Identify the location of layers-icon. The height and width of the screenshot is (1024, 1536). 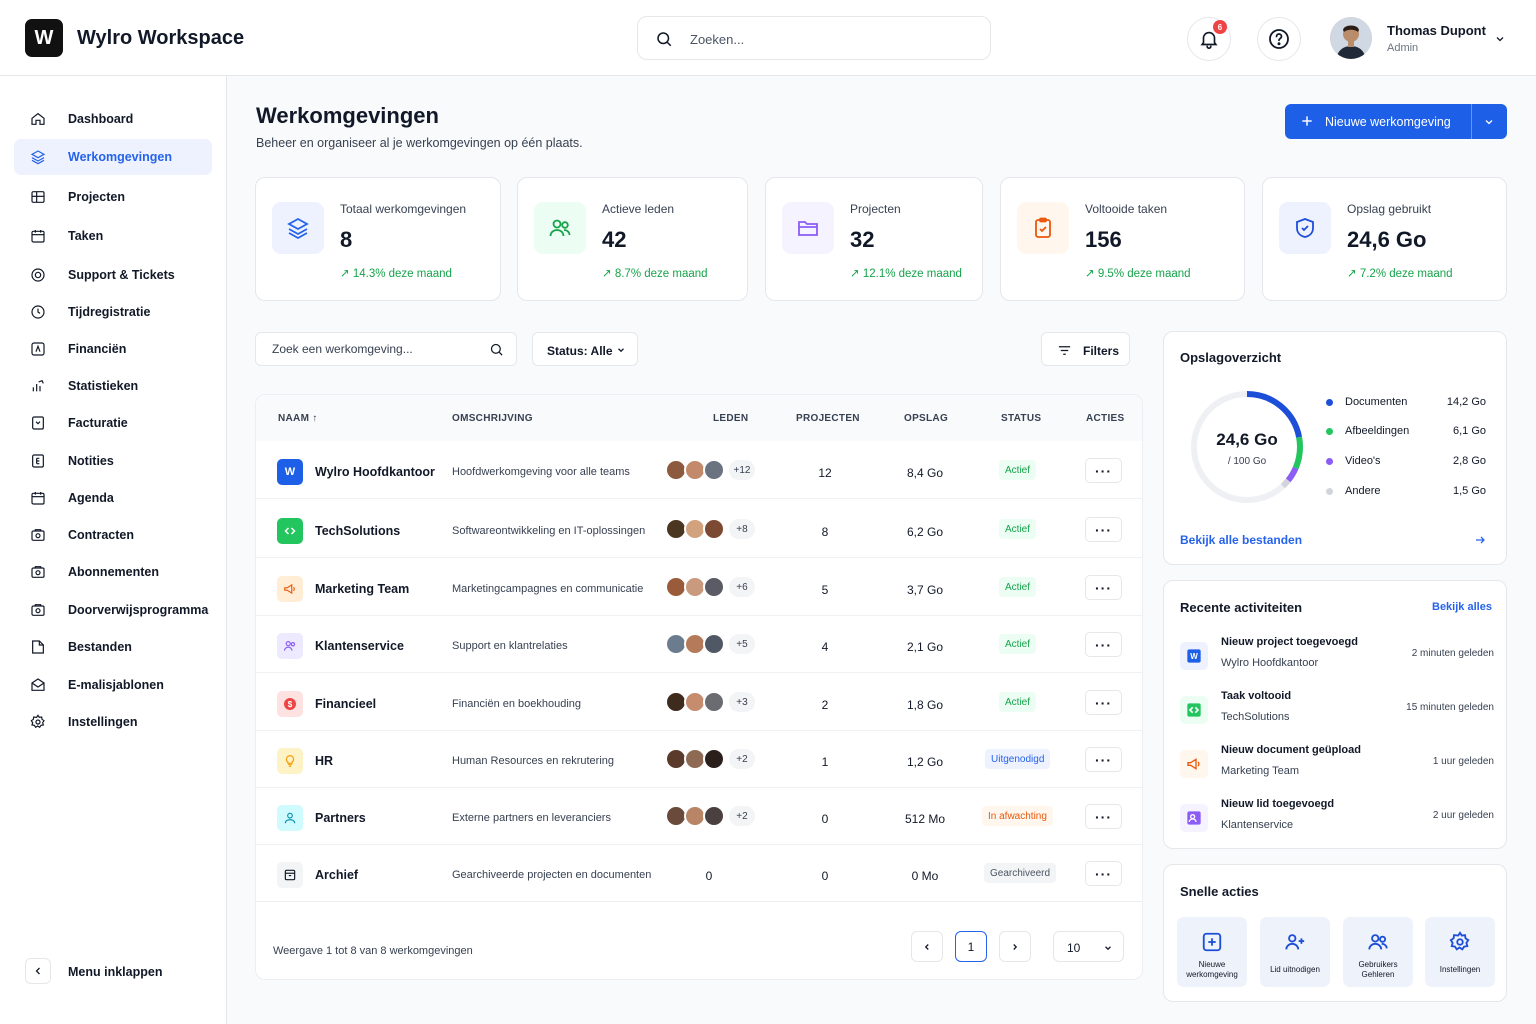
(298, 228).